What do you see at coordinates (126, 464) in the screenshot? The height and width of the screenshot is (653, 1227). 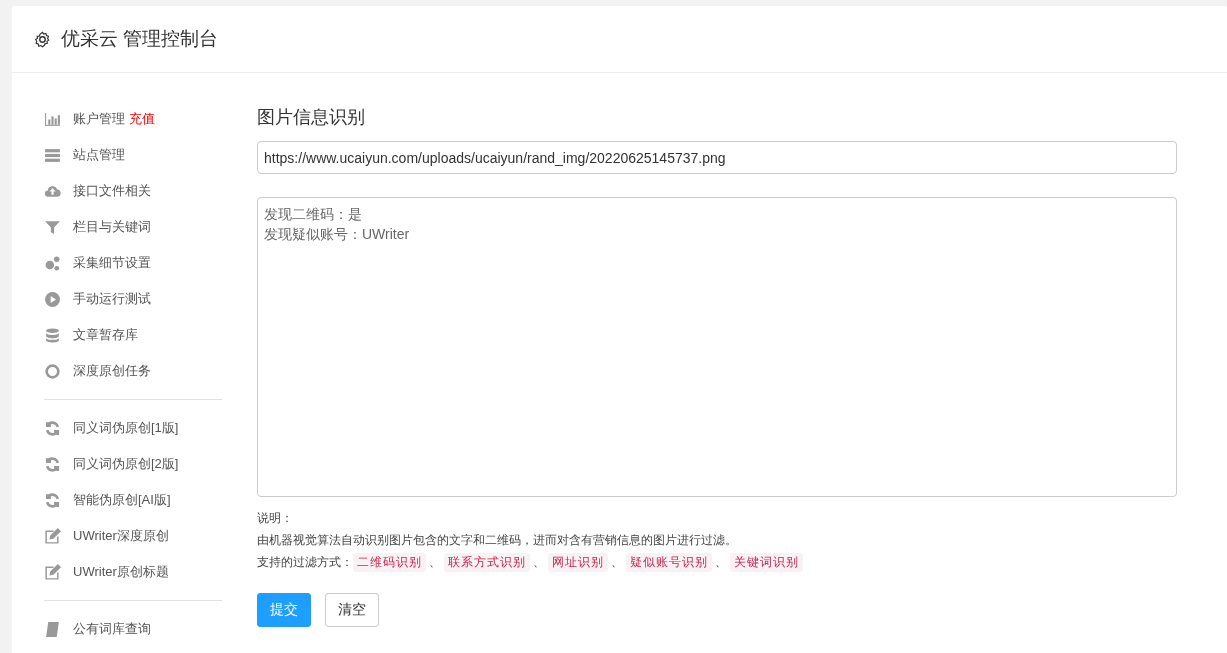 I see `sidebar-item: 同义词伪原创[2版]` at bounding box center [126, 464].